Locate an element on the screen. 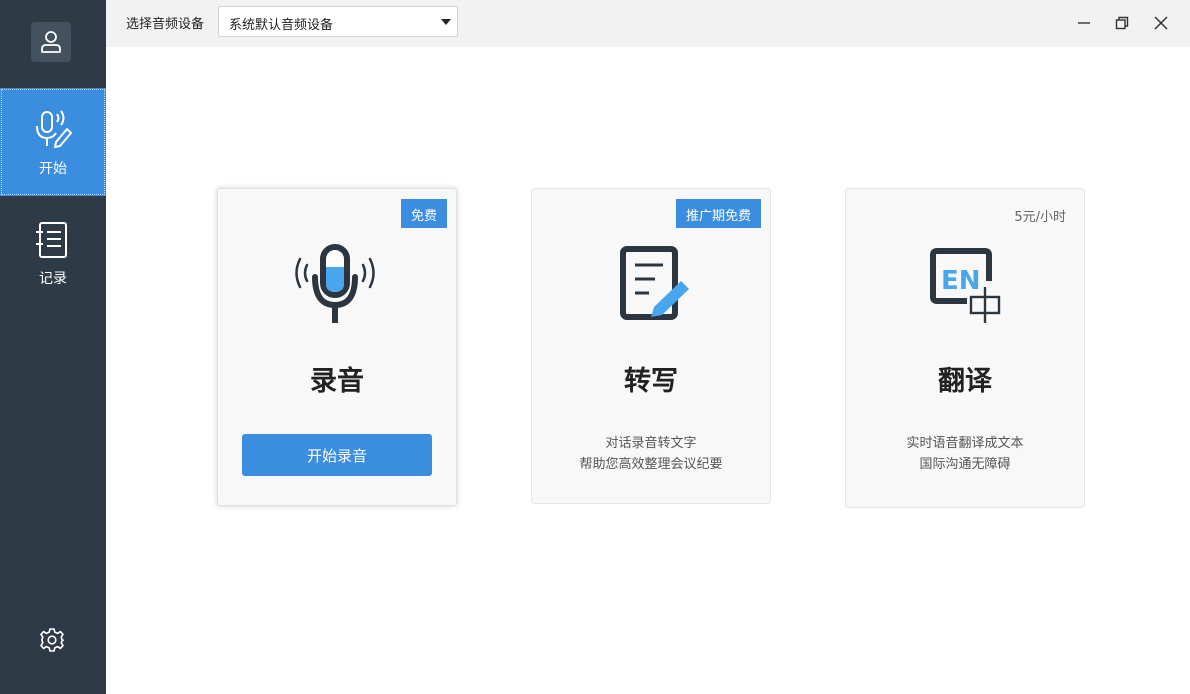 Image resolution: width=1190 pixels, height=694 pixels. user-avatar is located at coordinates (51, 42).